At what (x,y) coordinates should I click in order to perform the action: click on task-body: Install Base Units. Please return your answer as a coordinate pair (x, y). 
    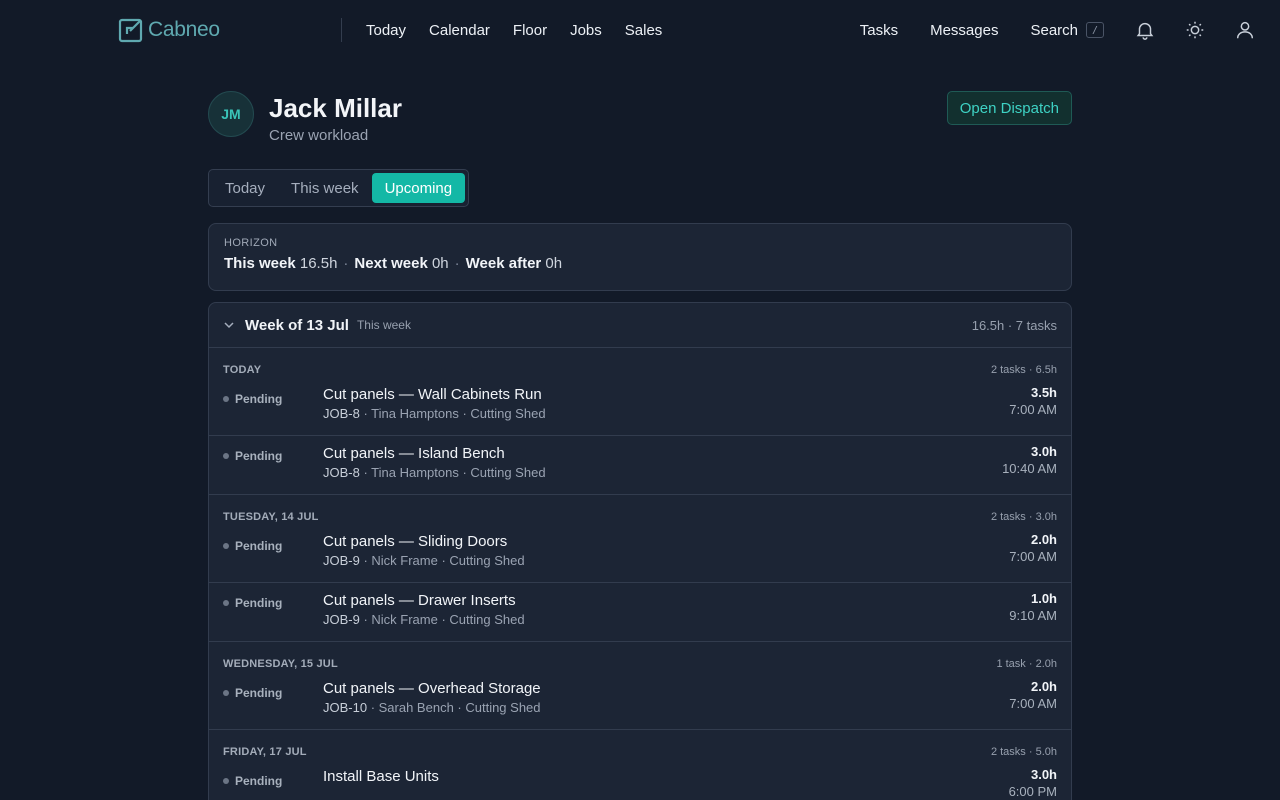
    Looking at the image, I should click on (381, 781).